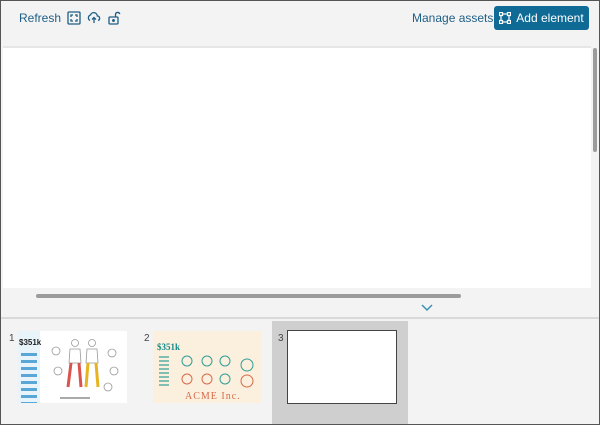 This screenshot has width=600, height=425. I want to click on unlock-icon, so click(114, 18).